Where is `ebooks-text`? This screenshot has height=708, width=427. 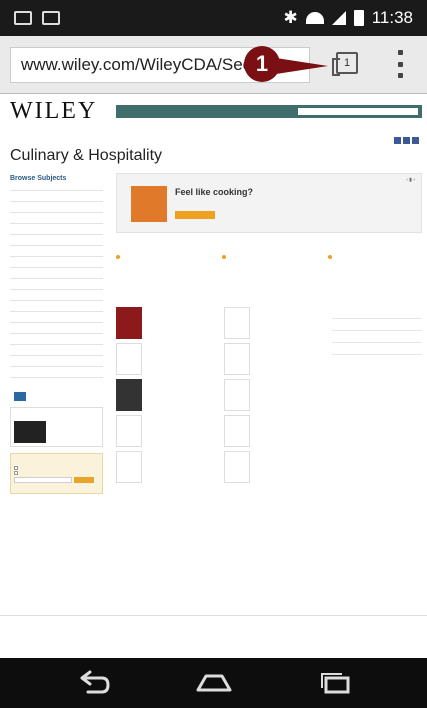 ebooks-text is located at coordinates (49, 432).